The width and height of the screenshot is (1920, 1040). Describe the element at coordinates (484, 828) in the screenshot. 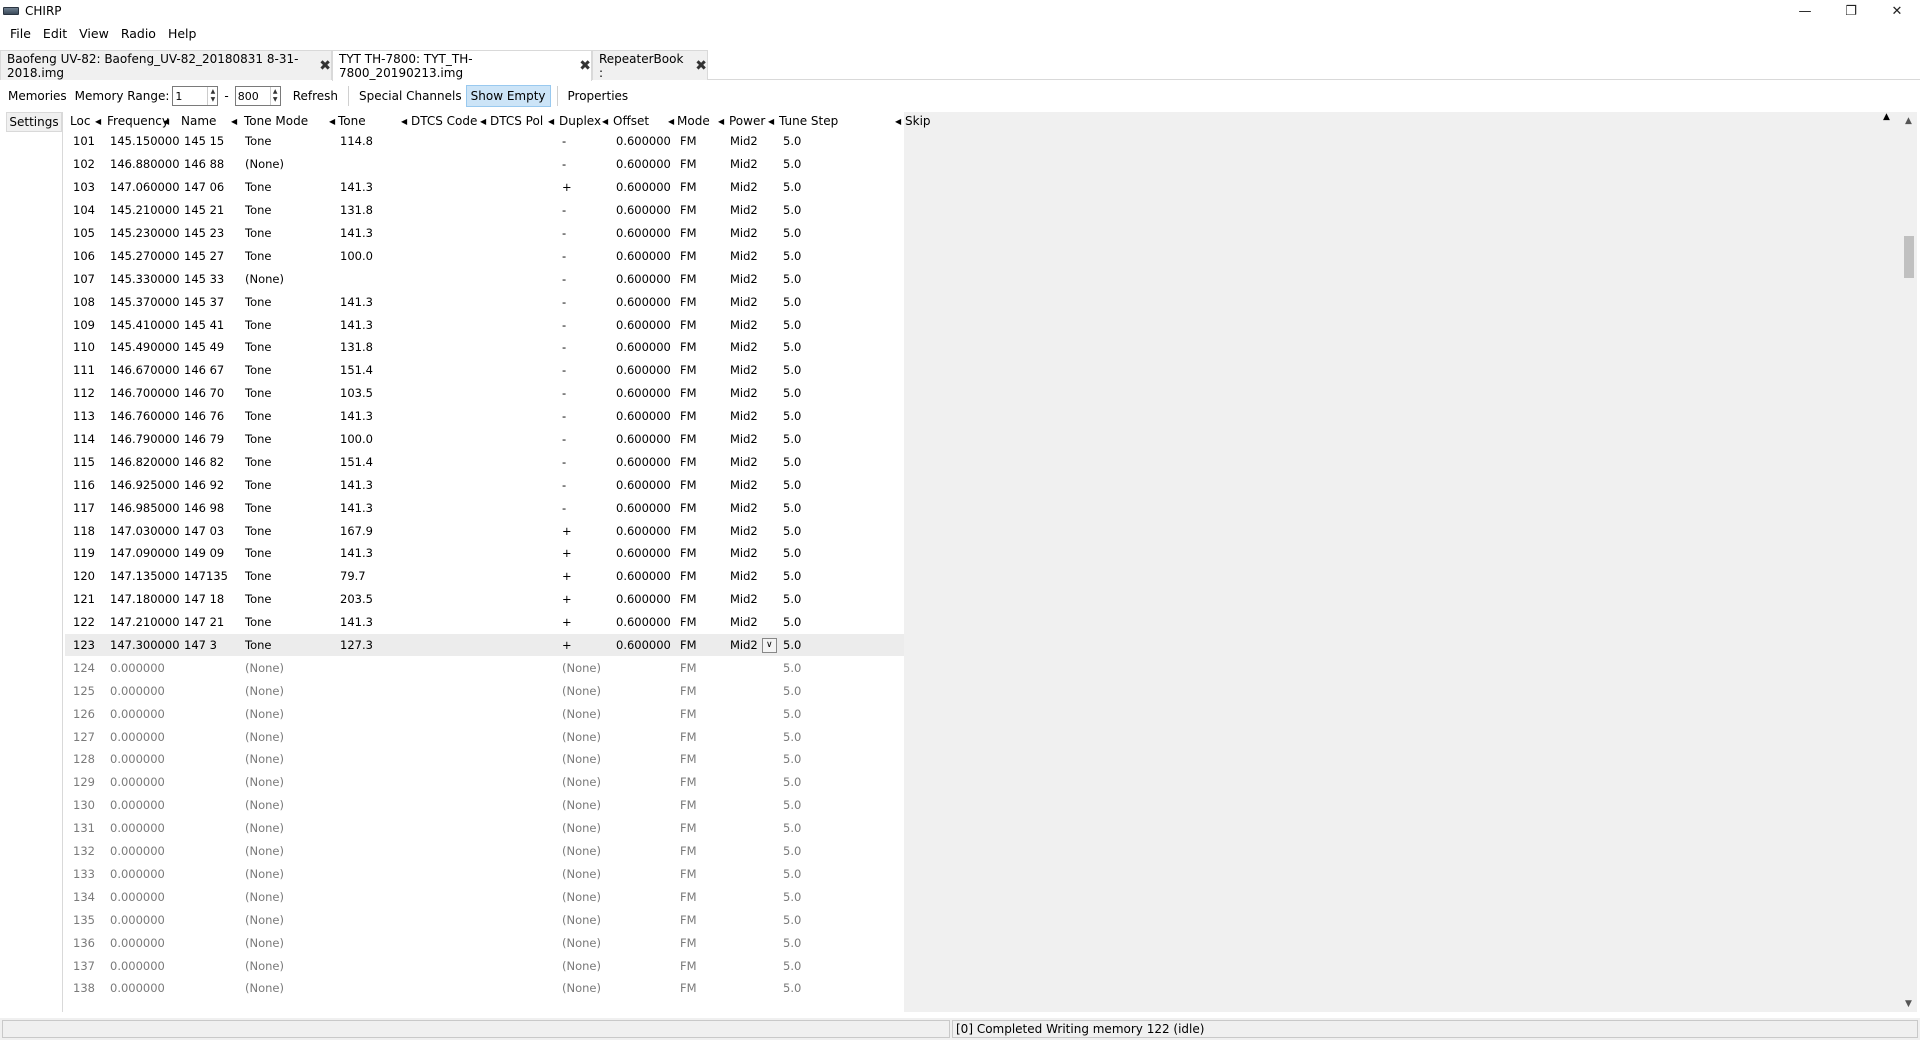

I see `table-row: 131 0.000000 (None) (None) FM 5.0` at that location.